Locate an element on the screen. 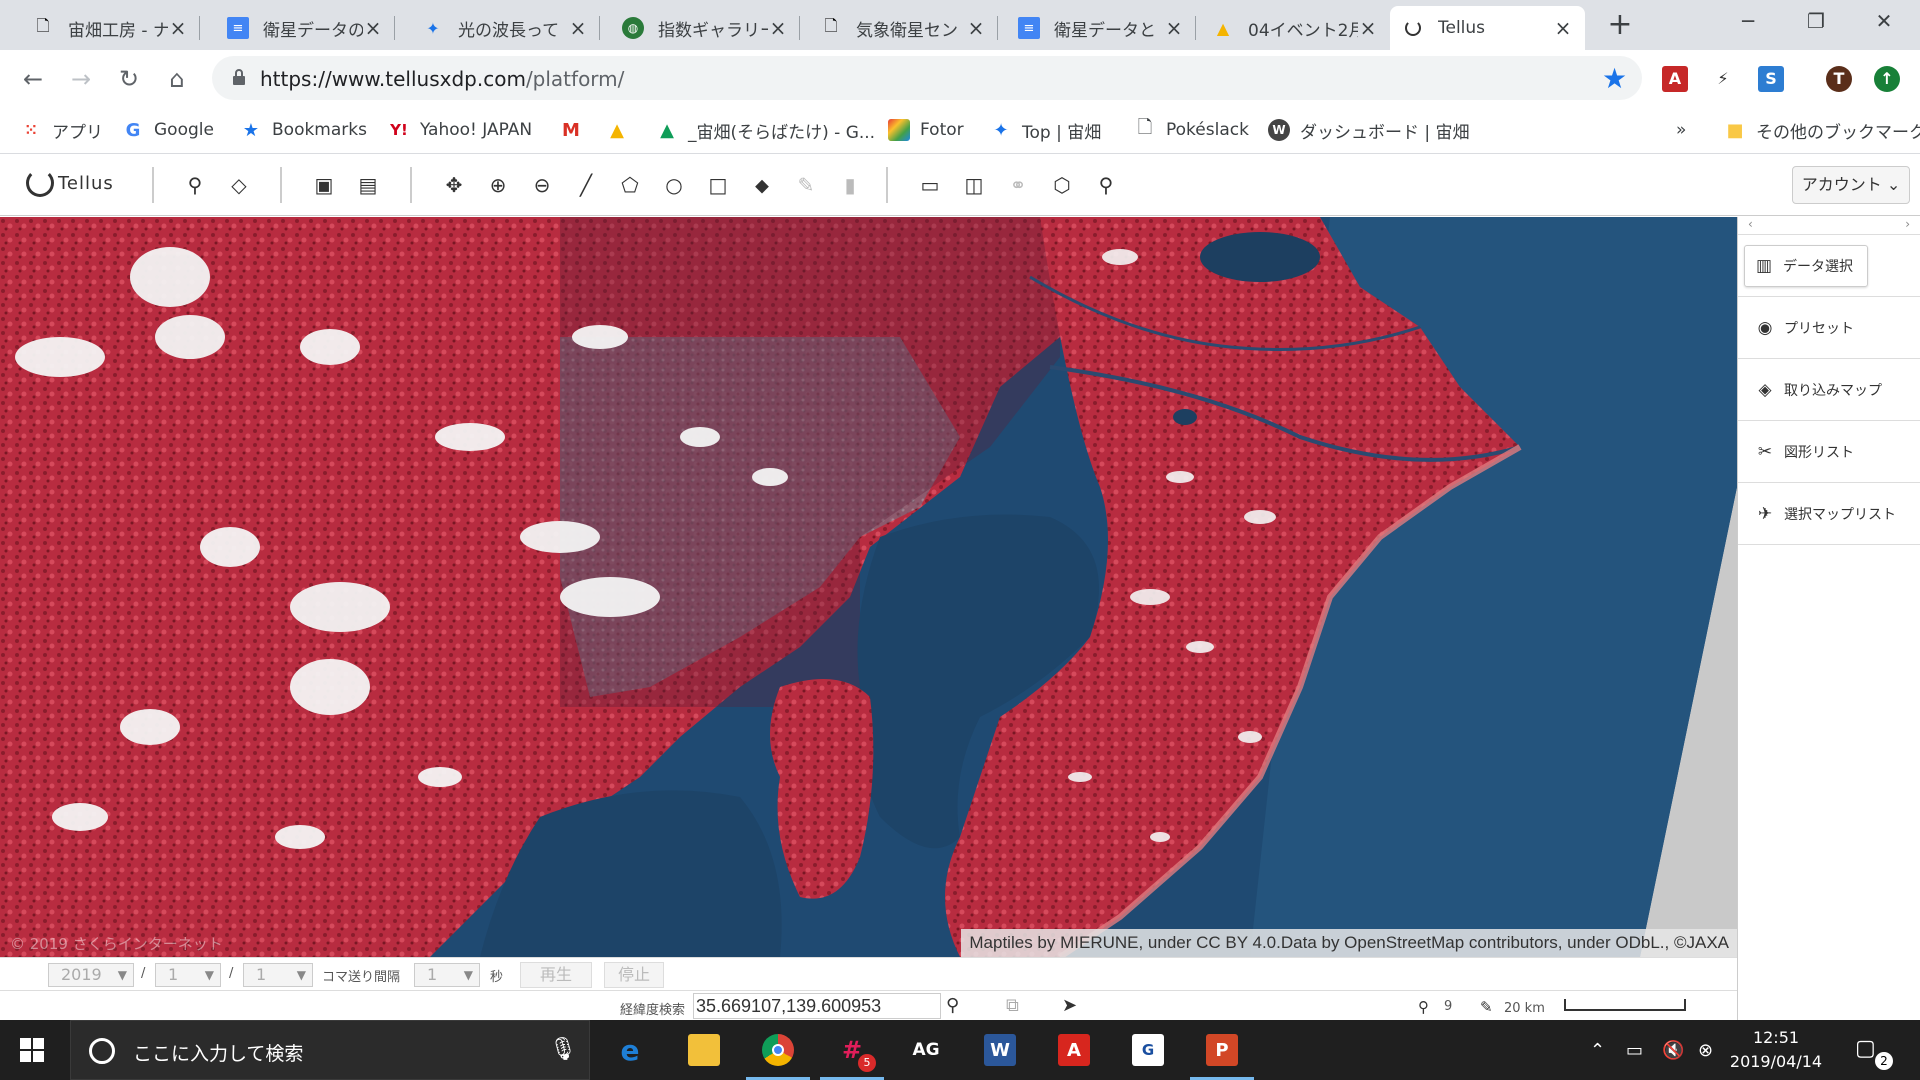 Image resolution: width=1920 pixels, height=1080 pixels. 3d-view-icon: ⬡ is located at coordinates (1062, 185).